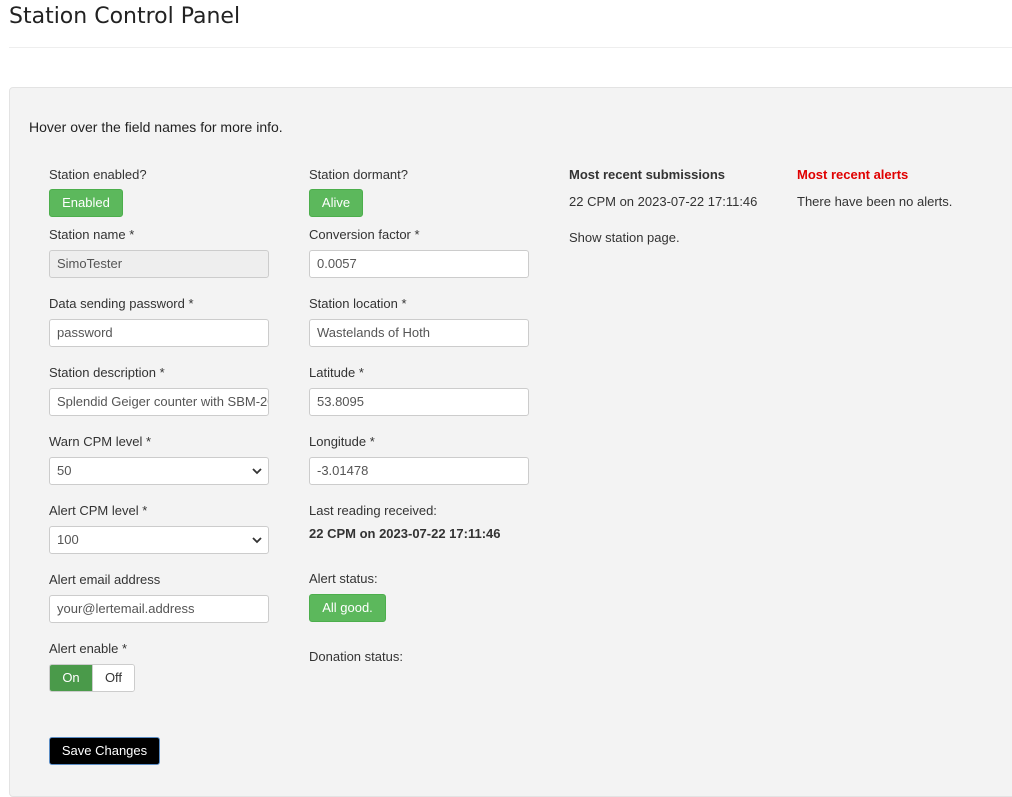 This screenshot has width=1012, height=797. What do you see at coordinates (159, 540) in the screenshot?
I see `alert-cpm-select: 100` at bounding box center [159, 540].